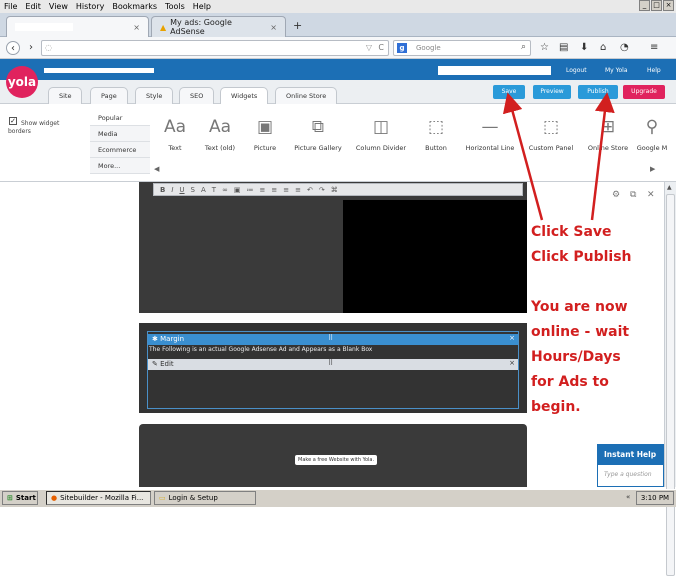 Image resolution: width=676 pixels, height=576 pixels. Describe the element at coordinates (523, 156) in the screenshot. I see `arrow-to-save` at that location.